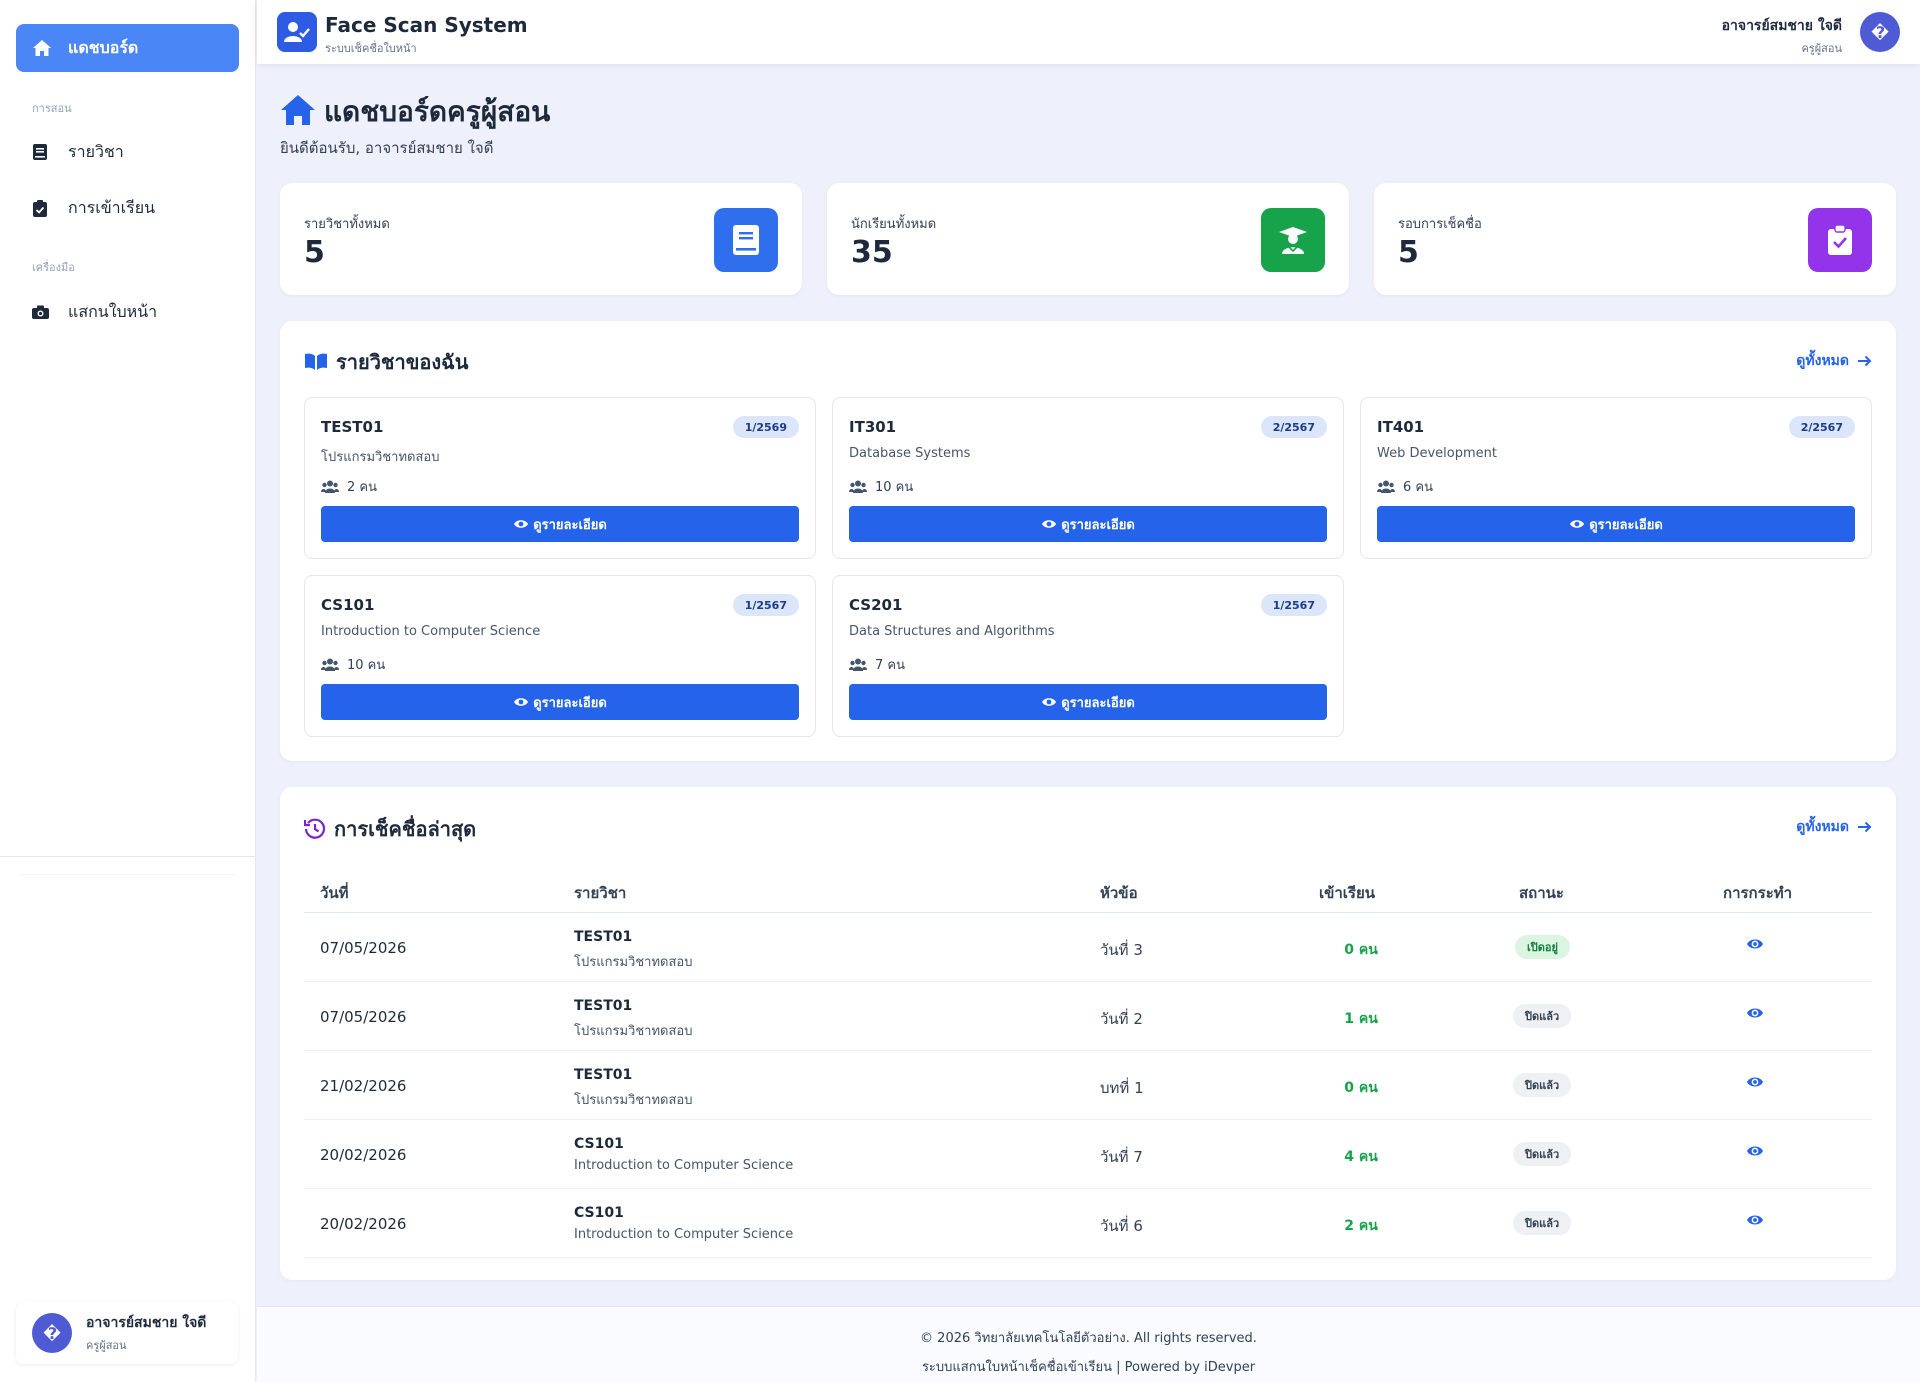  I want to click on session-topic: บทที่ 1, so click(1122, 1088).